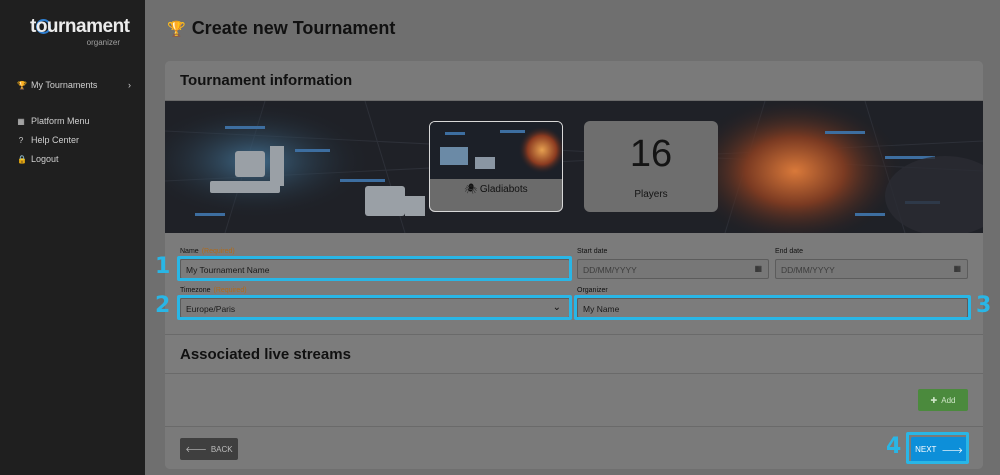 This screenshot has width=1000, height=475. Describe the element at coordinates (984, 305) in the screenshot. I see `annotation-number-3: 3` at that location.